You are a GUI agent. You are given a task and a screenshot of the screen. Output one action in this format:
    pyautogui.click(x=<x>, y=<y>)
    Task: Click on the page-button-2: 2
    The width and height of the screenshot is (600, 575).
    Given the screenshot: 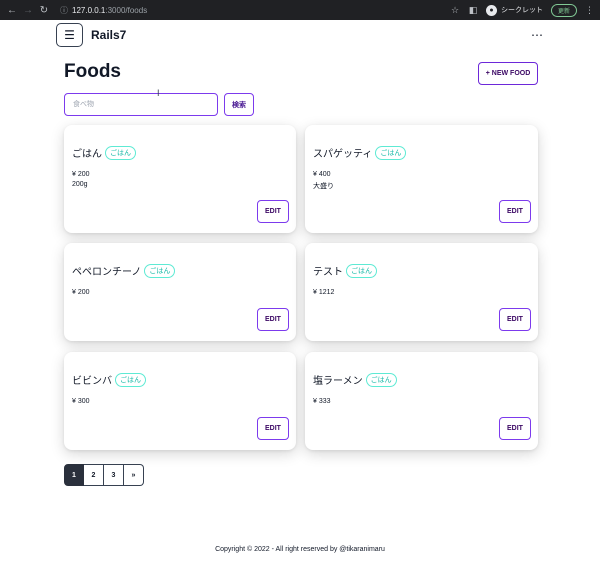 What is the action you would take?
    pyautogui.click(x=94, y=475)
    